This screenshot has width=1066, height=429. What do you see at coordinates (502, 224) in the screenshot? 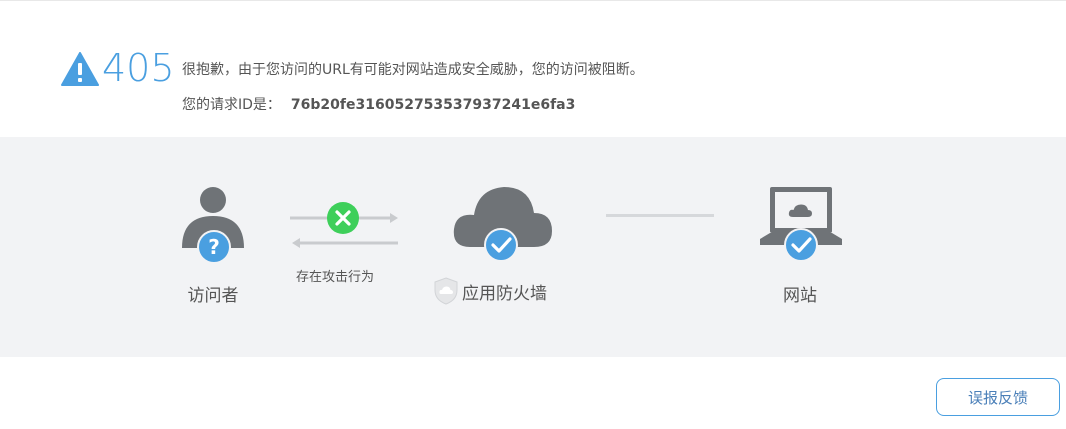
I see `cloud-firewall-icon` at bounding box center [502, 224].